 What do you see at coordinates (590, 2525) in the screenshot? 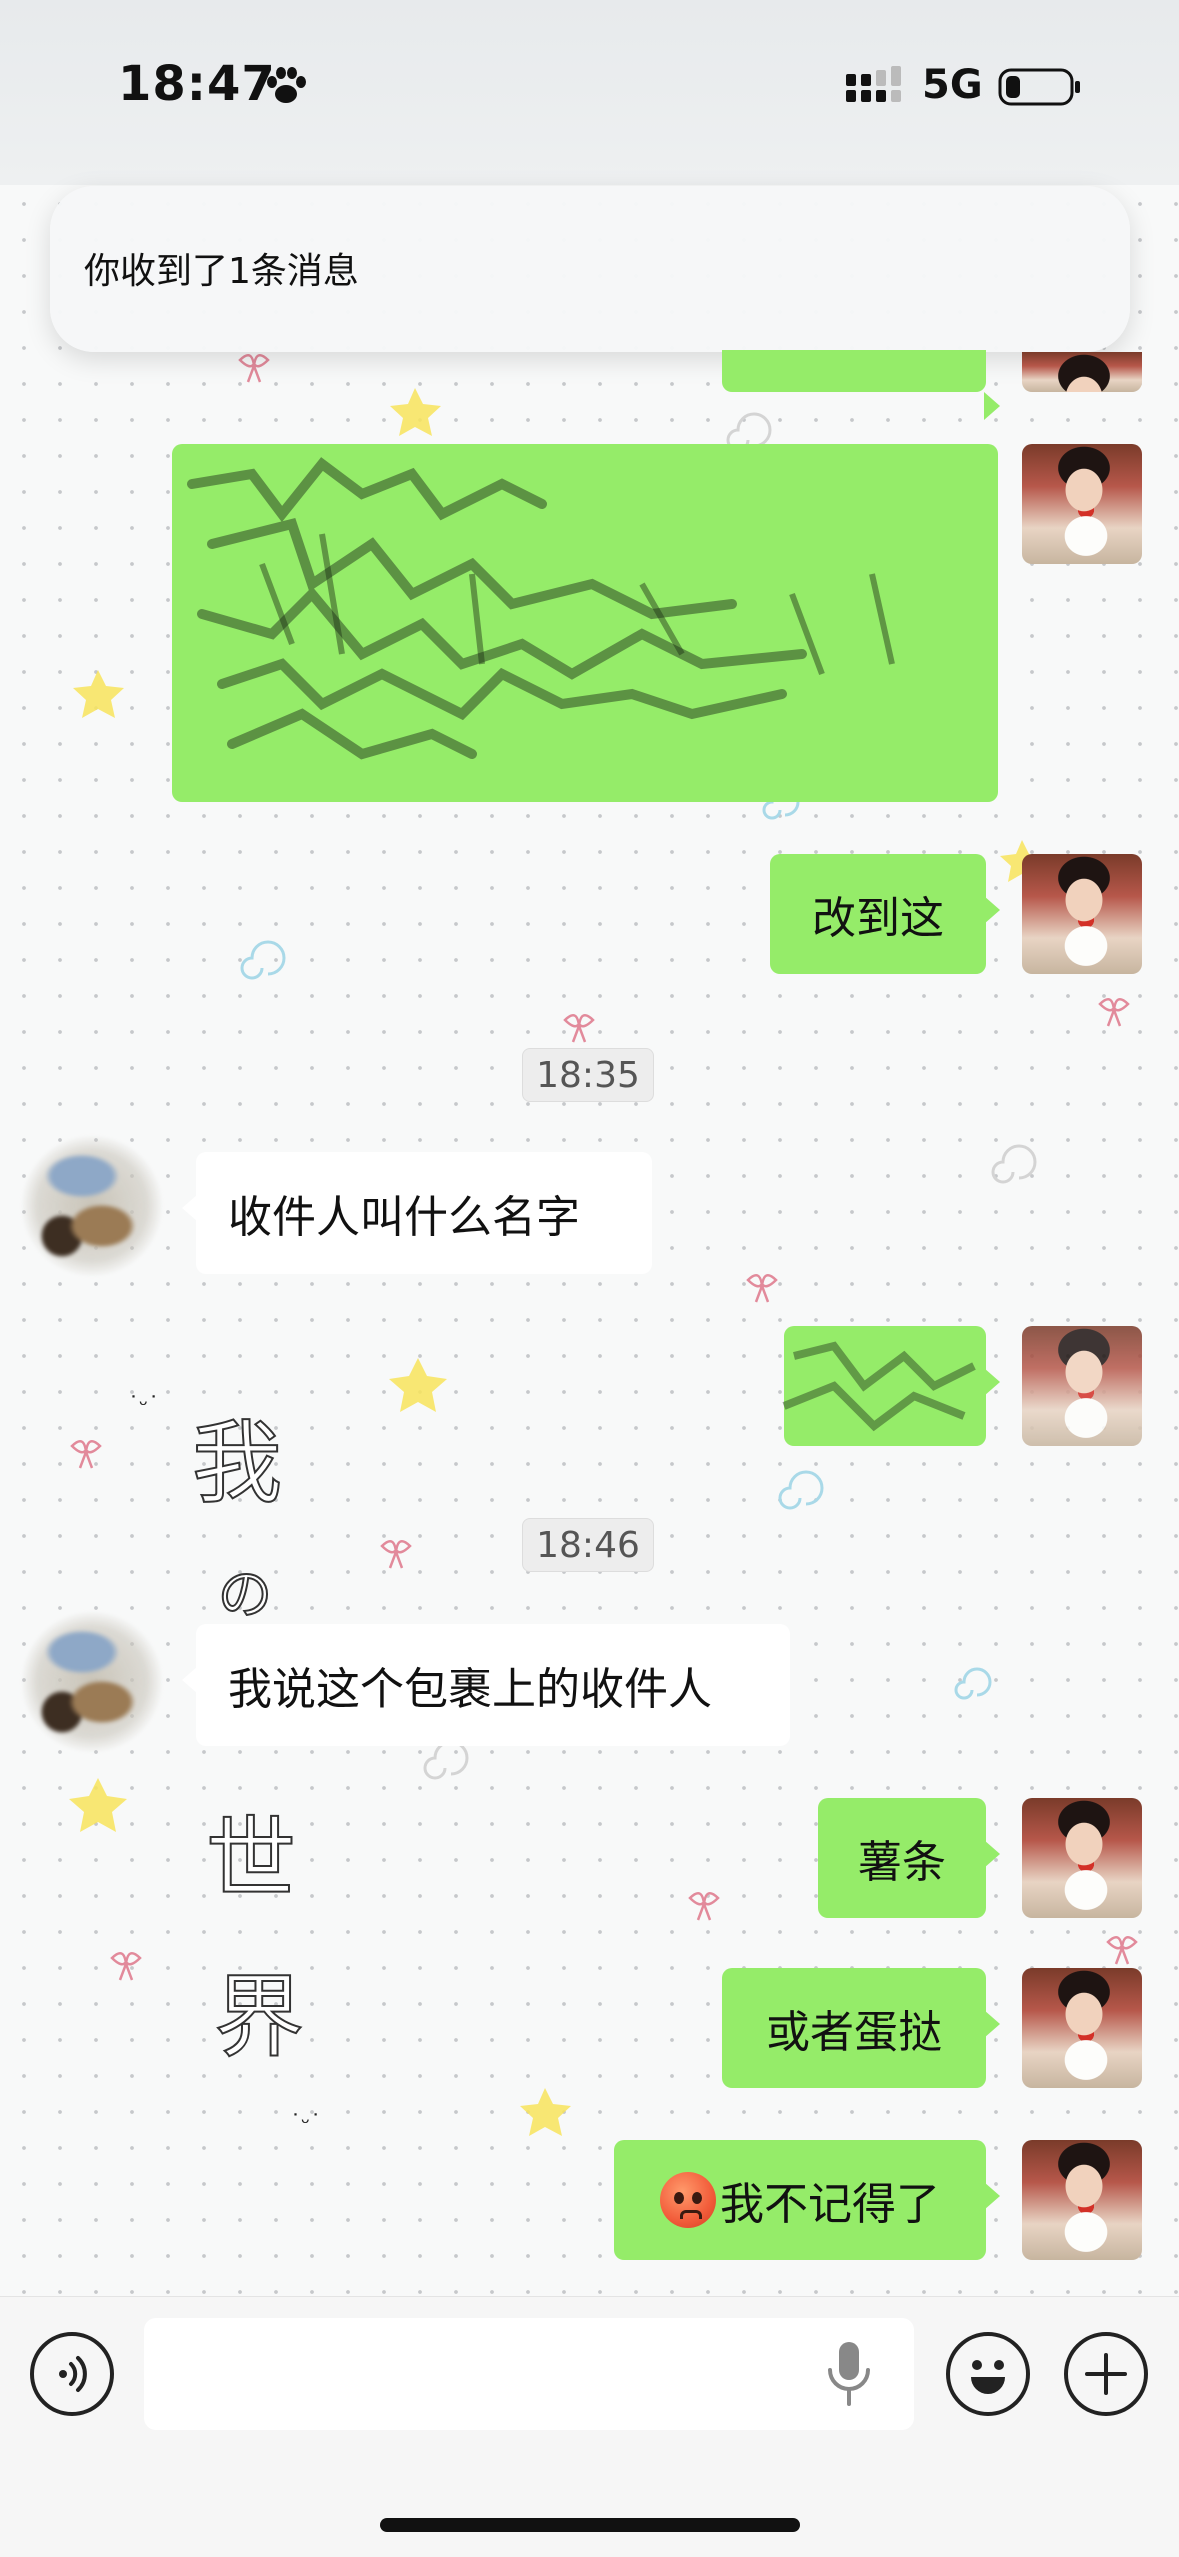
I see `home-indicator` at bounding box center [590, 2525].